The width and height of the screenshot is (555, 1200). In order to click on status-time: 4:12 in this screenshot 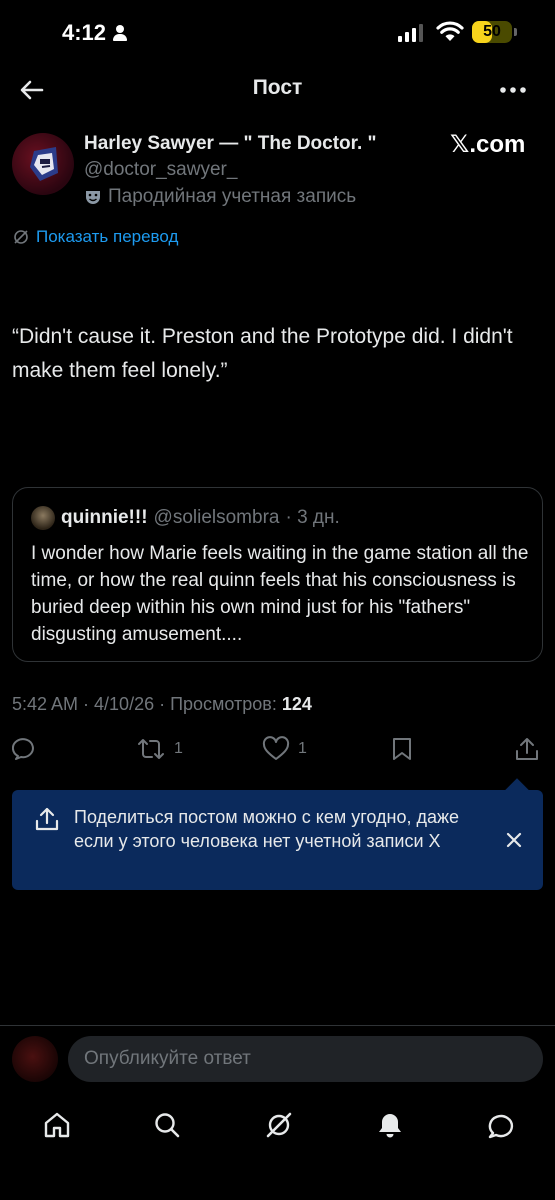, I will do `click(95, 33)`.